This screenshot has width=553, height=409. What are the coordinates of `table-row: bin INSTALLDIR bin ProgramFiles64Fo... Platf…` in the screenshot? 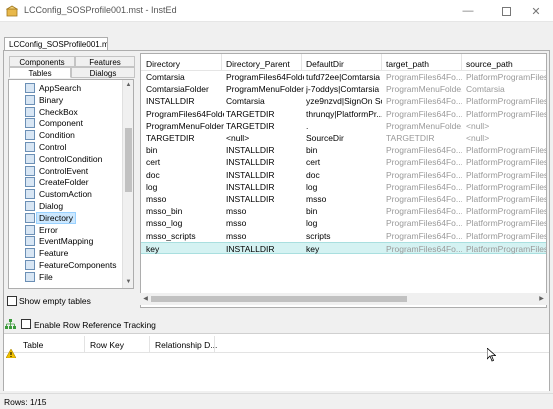 It's located at (343, 150).